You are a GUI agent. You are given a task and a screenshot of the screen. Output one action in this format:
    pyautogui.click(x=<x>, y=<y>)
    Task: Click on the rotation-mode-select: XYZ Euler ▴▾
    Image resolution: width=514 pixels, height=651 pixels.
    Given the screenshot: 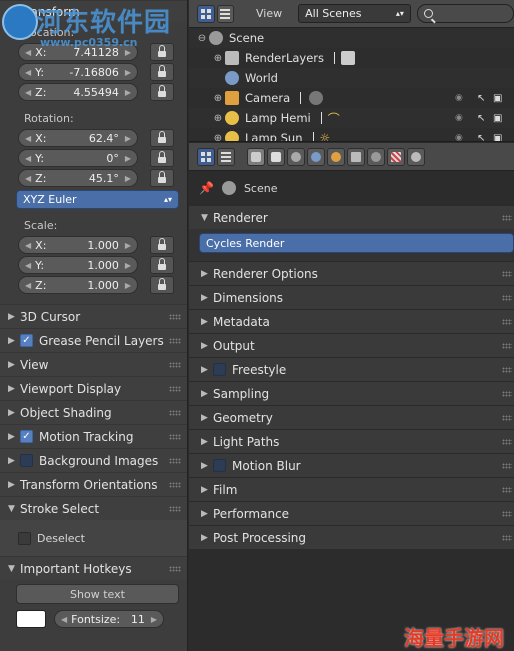 What is the action you would take?
    pyautogui.click(x=97, y=199)
    